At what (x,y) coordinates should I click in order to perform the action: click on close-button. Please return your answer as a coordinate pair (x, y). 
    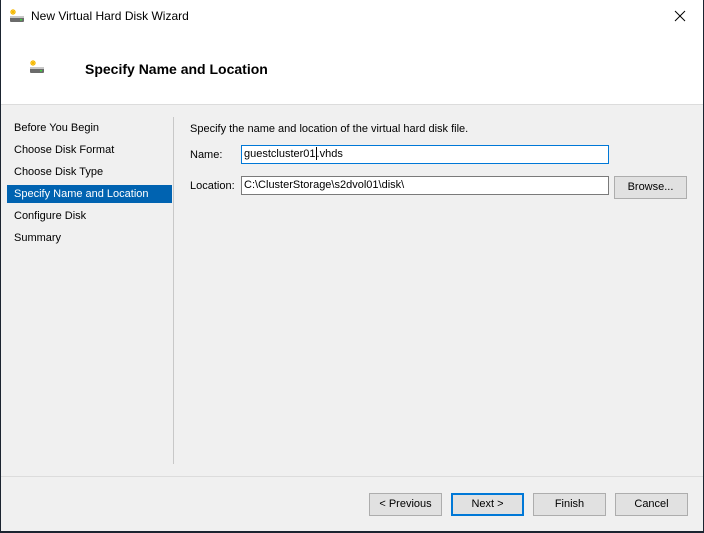
    Looking at the image, I should click on (680, 15).